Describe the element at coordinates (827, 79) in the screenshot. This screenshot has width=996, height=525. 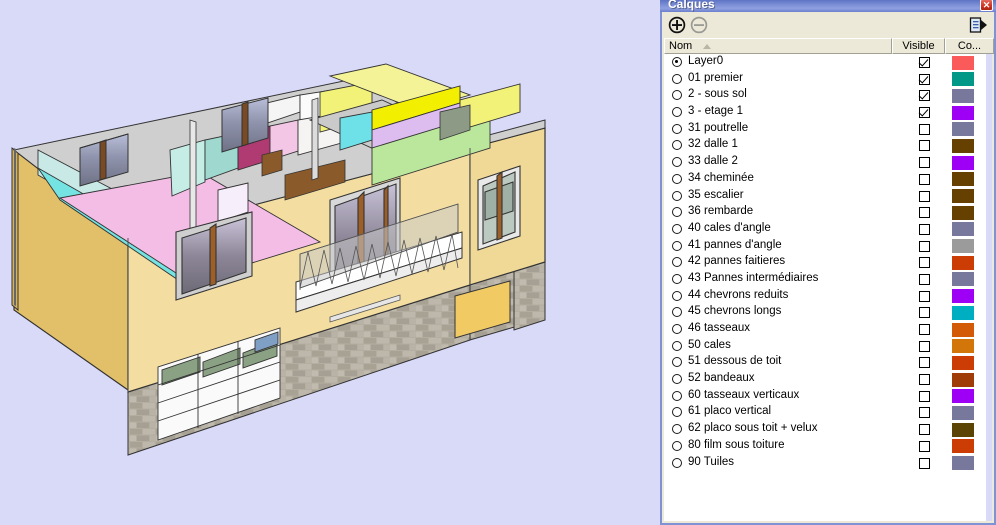
I see `layer-row: 01 premier` at that location.